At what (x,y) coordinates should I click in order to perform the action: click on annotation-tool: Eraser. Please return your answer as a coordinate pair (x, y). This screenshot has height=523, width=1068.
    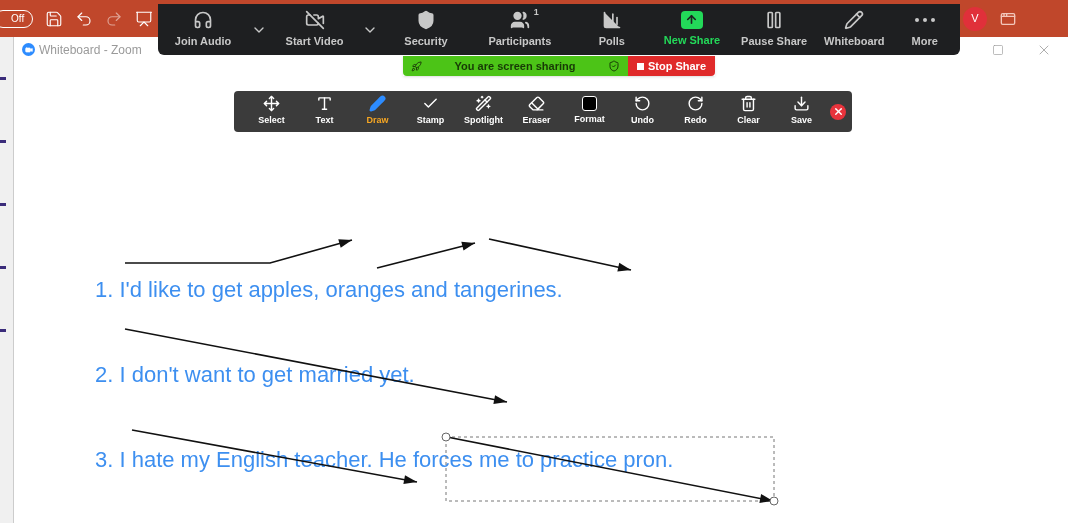
    Looking at the image, I should click on (536, 111).